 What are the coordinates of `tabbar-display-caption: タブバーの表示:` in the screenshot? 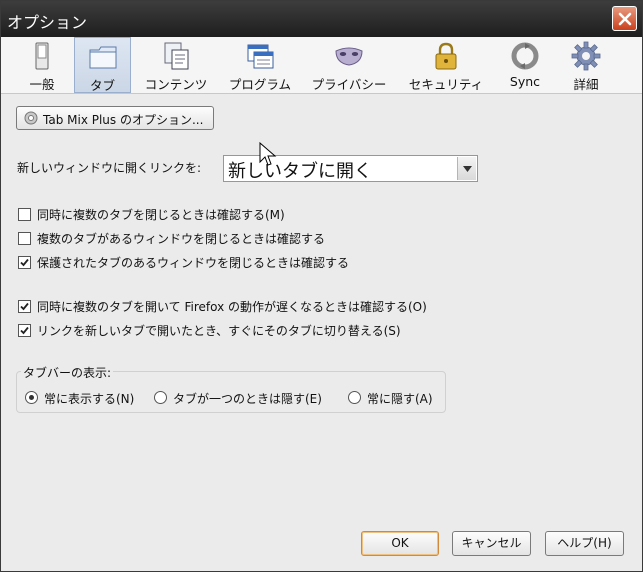 It's located at (67, 372).